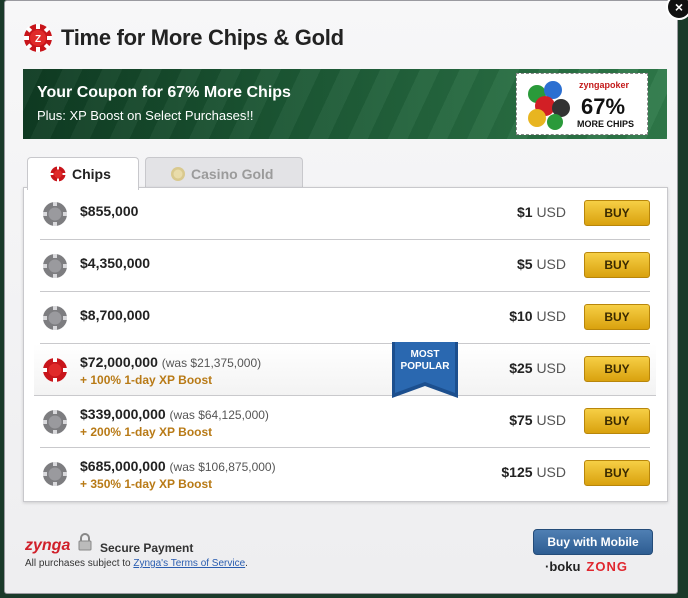 This screenshot has width=688, height=598. Describe the element at coordinates (211, 363) in the screenshot. I see `was-amount: (was $21,375,000)` at that location.